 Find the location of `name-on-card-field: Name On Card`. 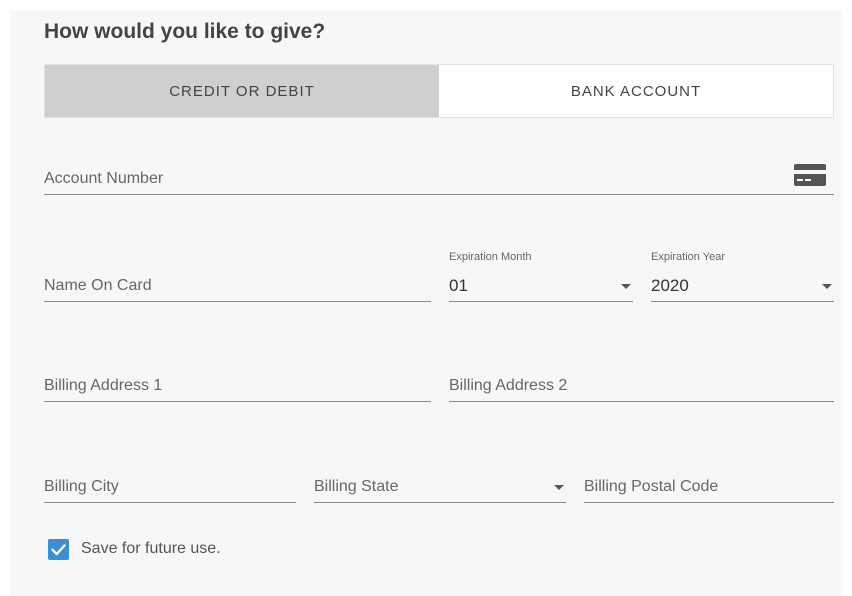

name-on-card-field: Name On Card is located at coordinates (237, 276).